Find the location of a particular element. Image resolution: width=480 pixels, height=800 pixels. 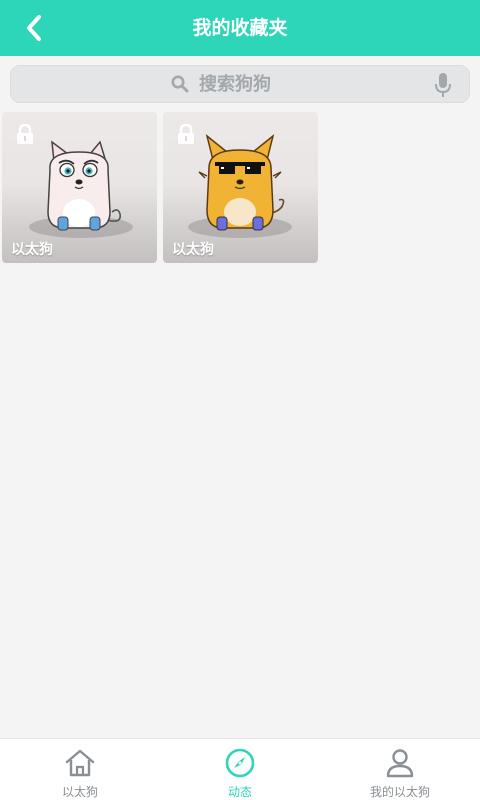

user-icon is located at coordinates (400, 763).